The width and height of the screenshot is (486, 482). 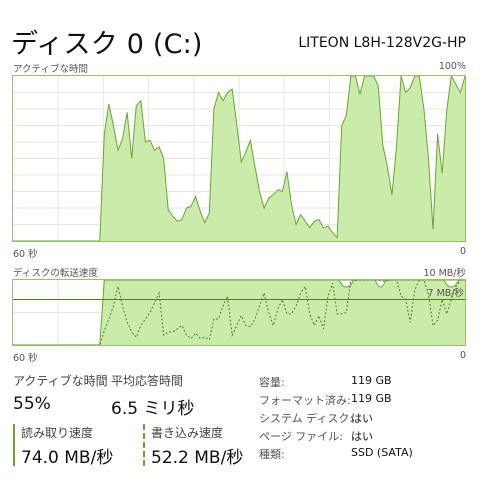 What do you see at coordinates (55, 273) in the screenshot?
I see `transfer-chart-label: ディスクの転送速度` at bounding box center [55, 273].